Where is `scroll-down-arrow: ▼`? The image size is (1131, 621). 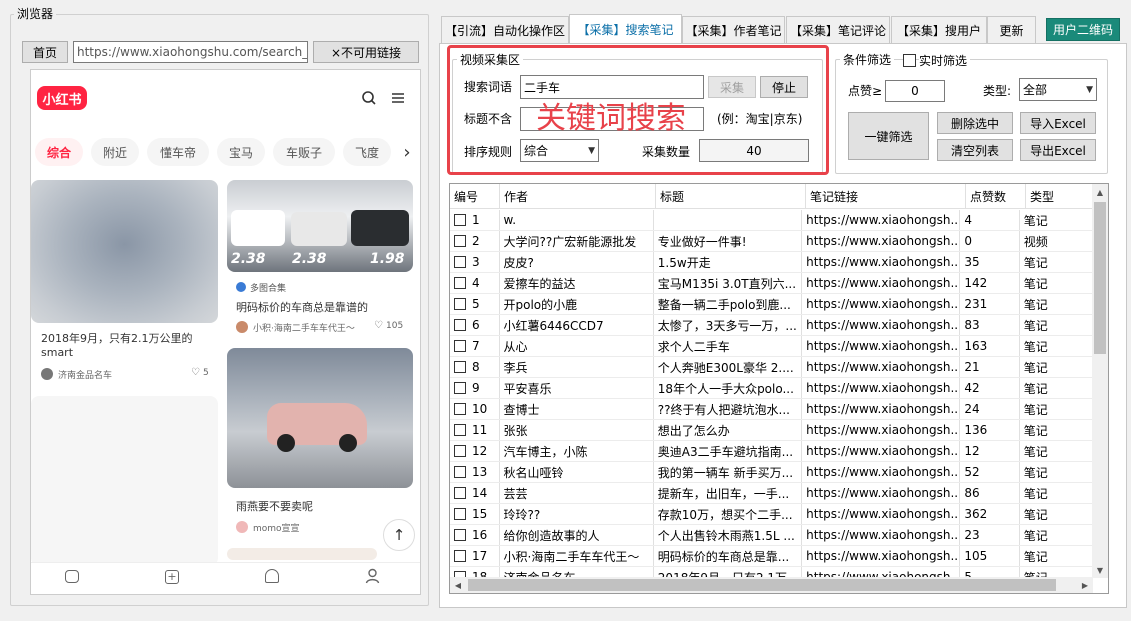
scroll-down-arrow: ▼ is located at coordinates (1100, 570).